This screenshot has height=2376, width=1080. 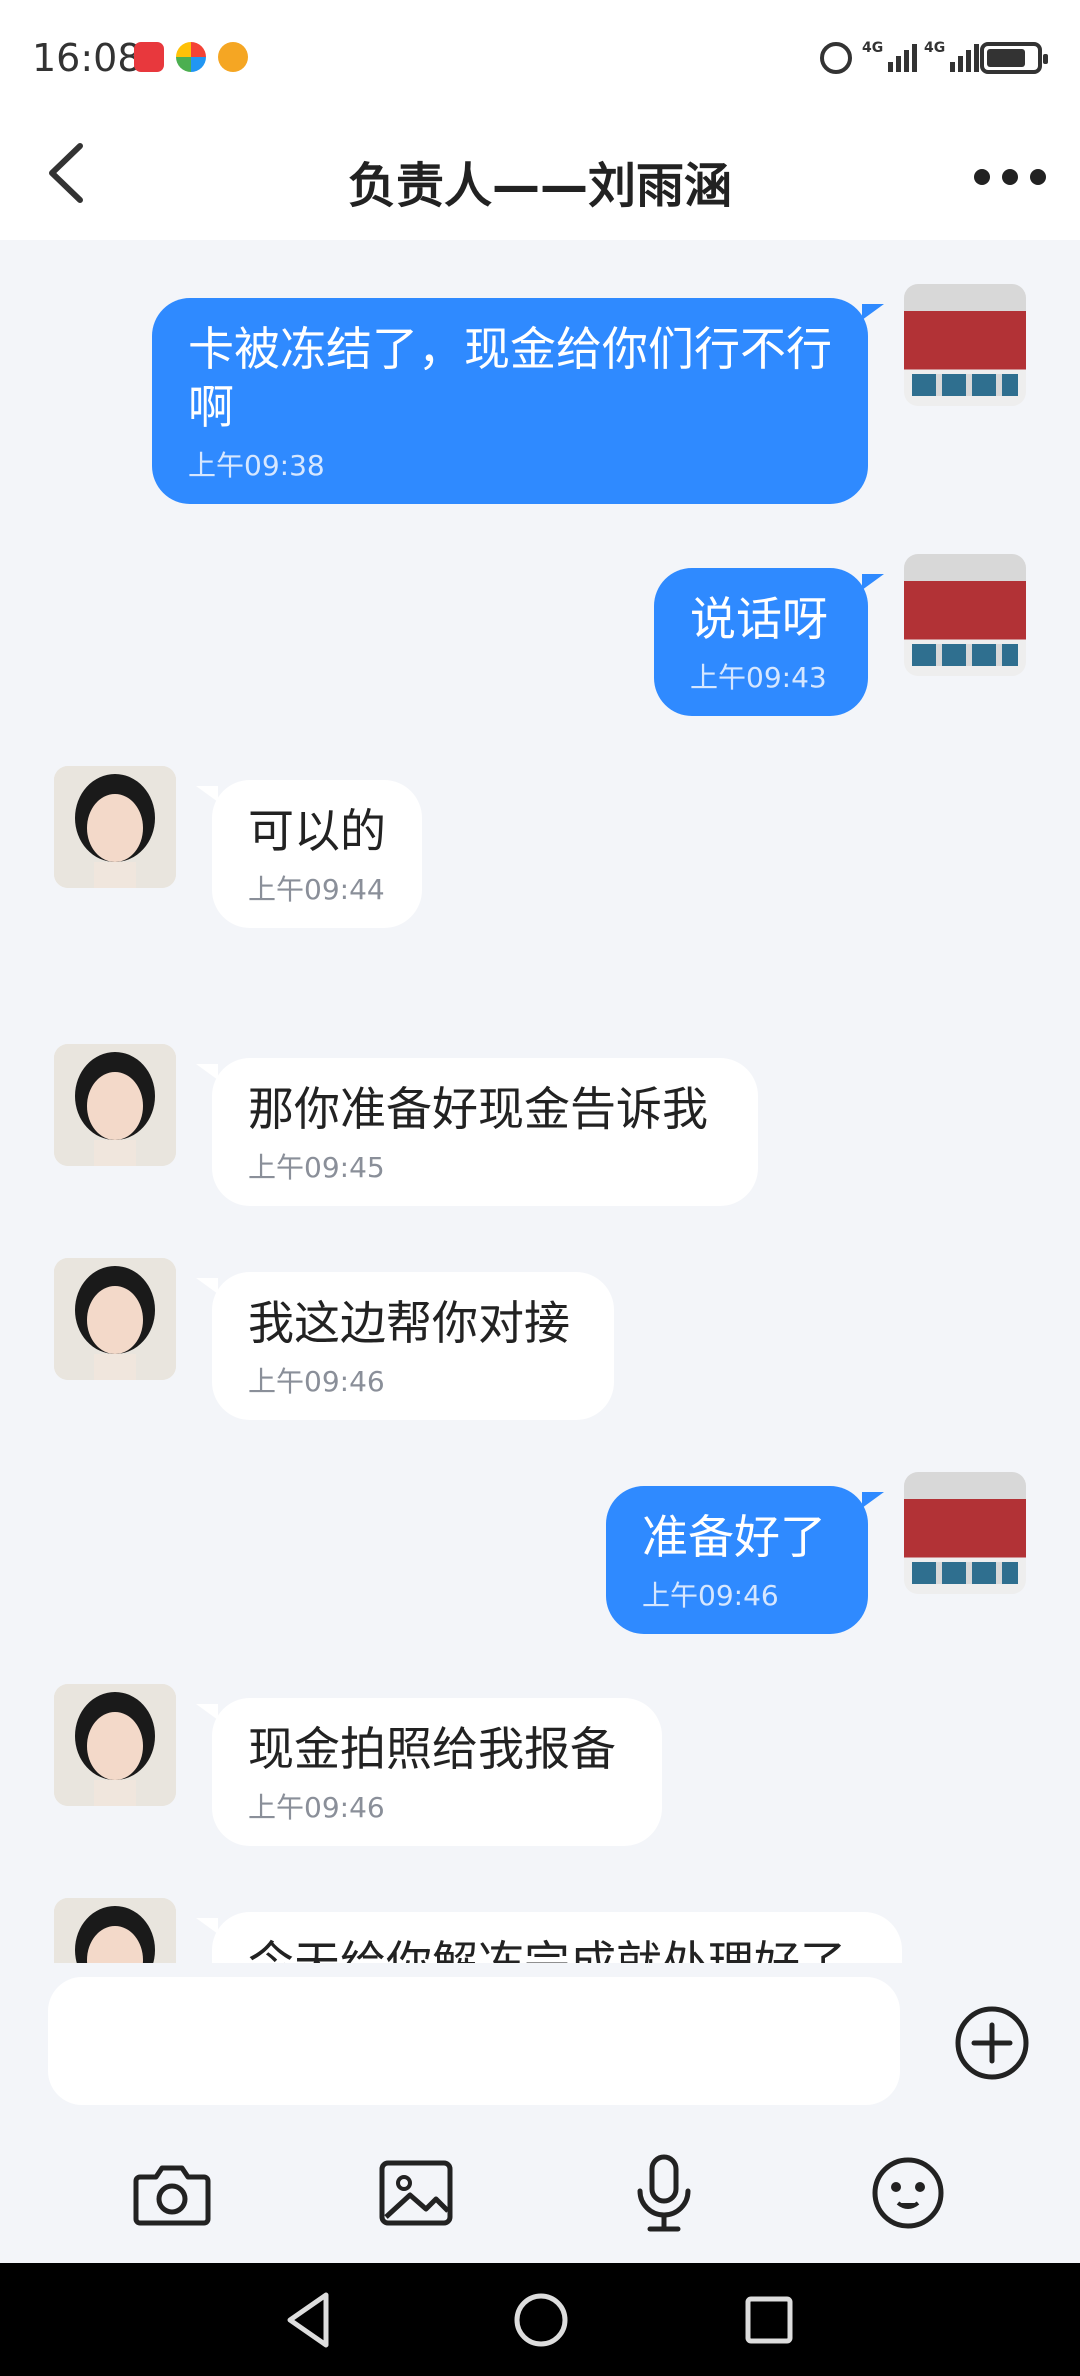 I want to click on network-type-label: 4G, so click(x=873, y=48).